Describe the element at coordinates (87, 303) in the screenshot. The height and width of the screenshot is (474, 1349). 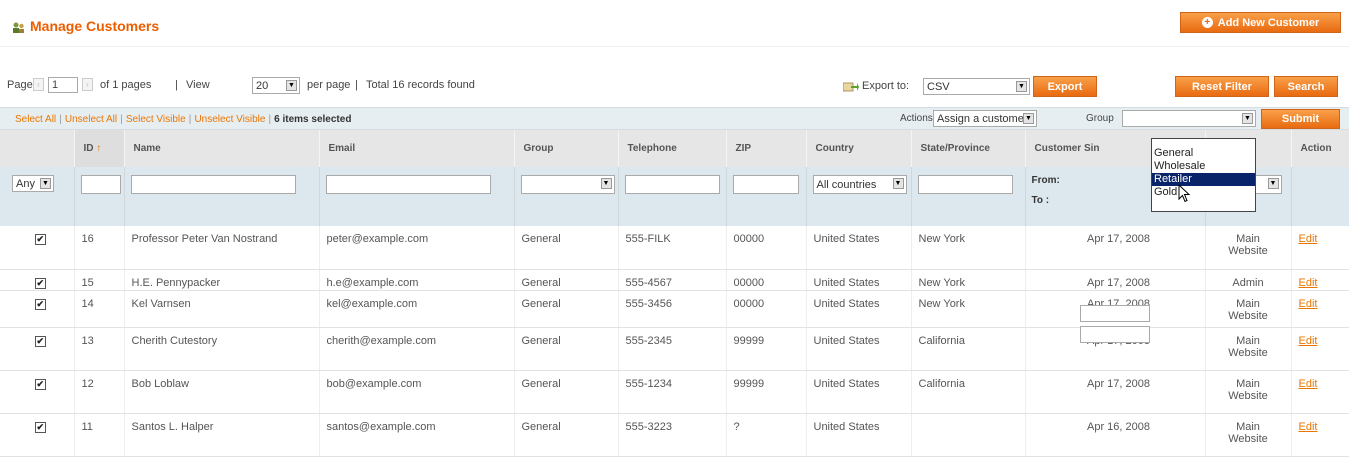
I see `cell-id: 14` at that location.